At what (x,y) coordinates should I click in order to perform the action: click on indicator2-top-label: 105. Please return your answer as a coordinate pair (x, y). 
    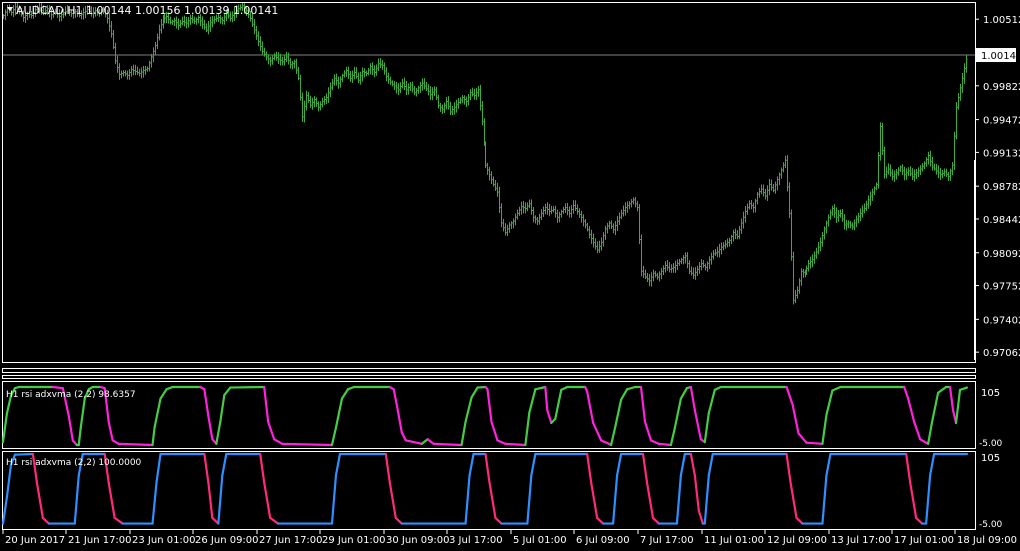
    Looking at the image, I should click on (990, 458).